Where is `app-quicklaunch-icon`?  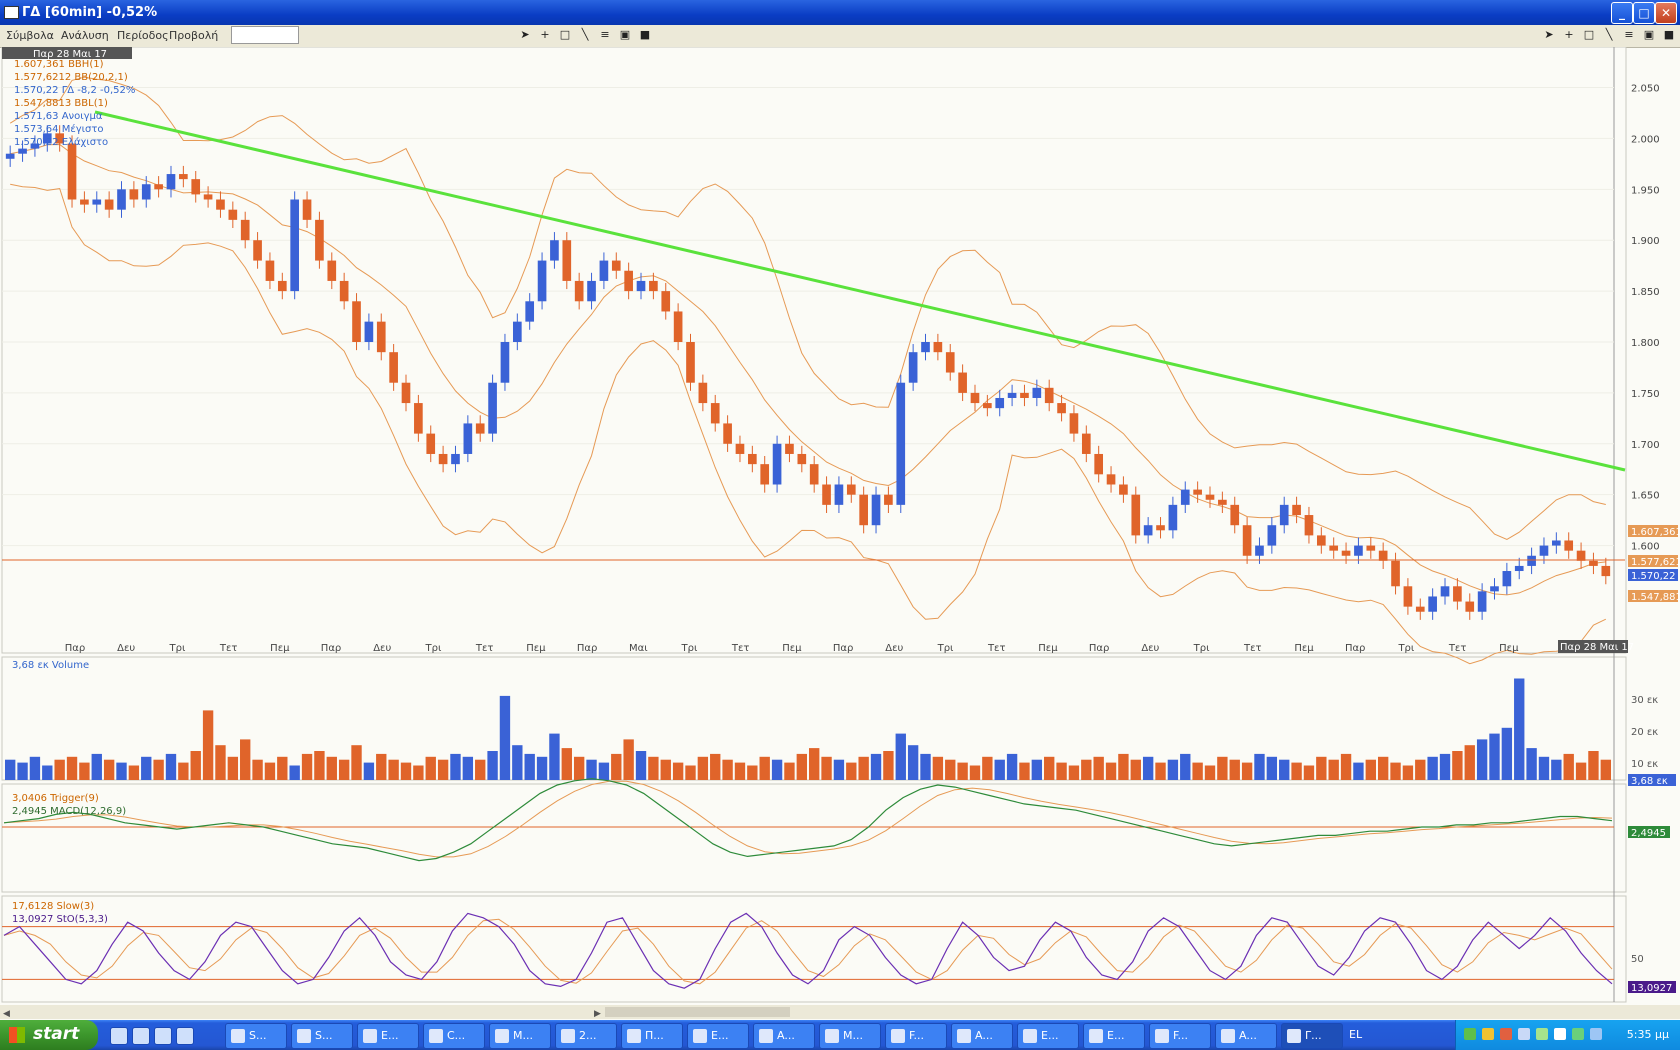
app-quicklaunch-icon is located at coordinates (163, 1036).